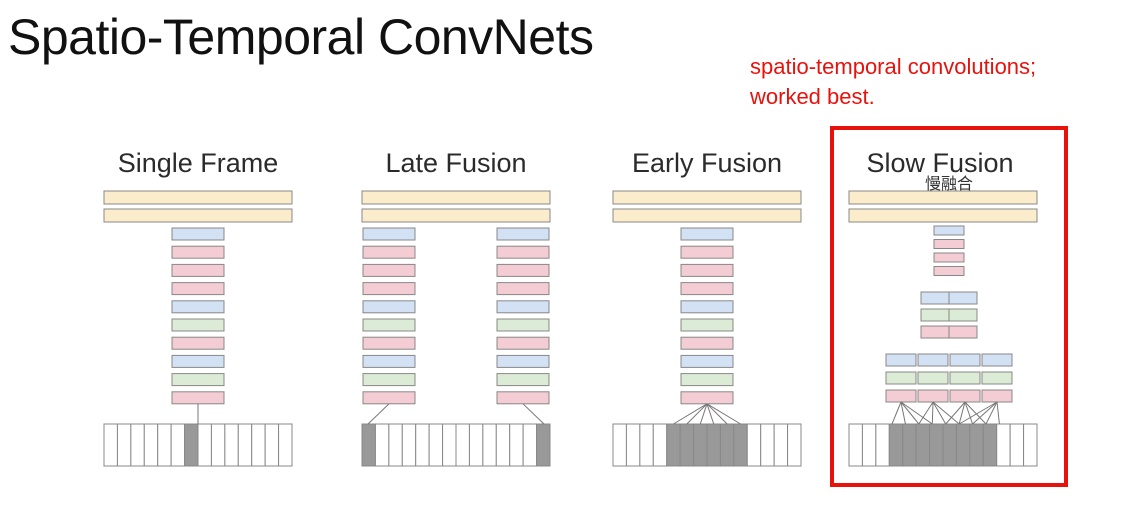 The width and height of the screenshot is (1130, 514). Describe the element at coordinates (198, 163) in the screenshot. I see `panel-title-single-frame: Single Frame` at that location.